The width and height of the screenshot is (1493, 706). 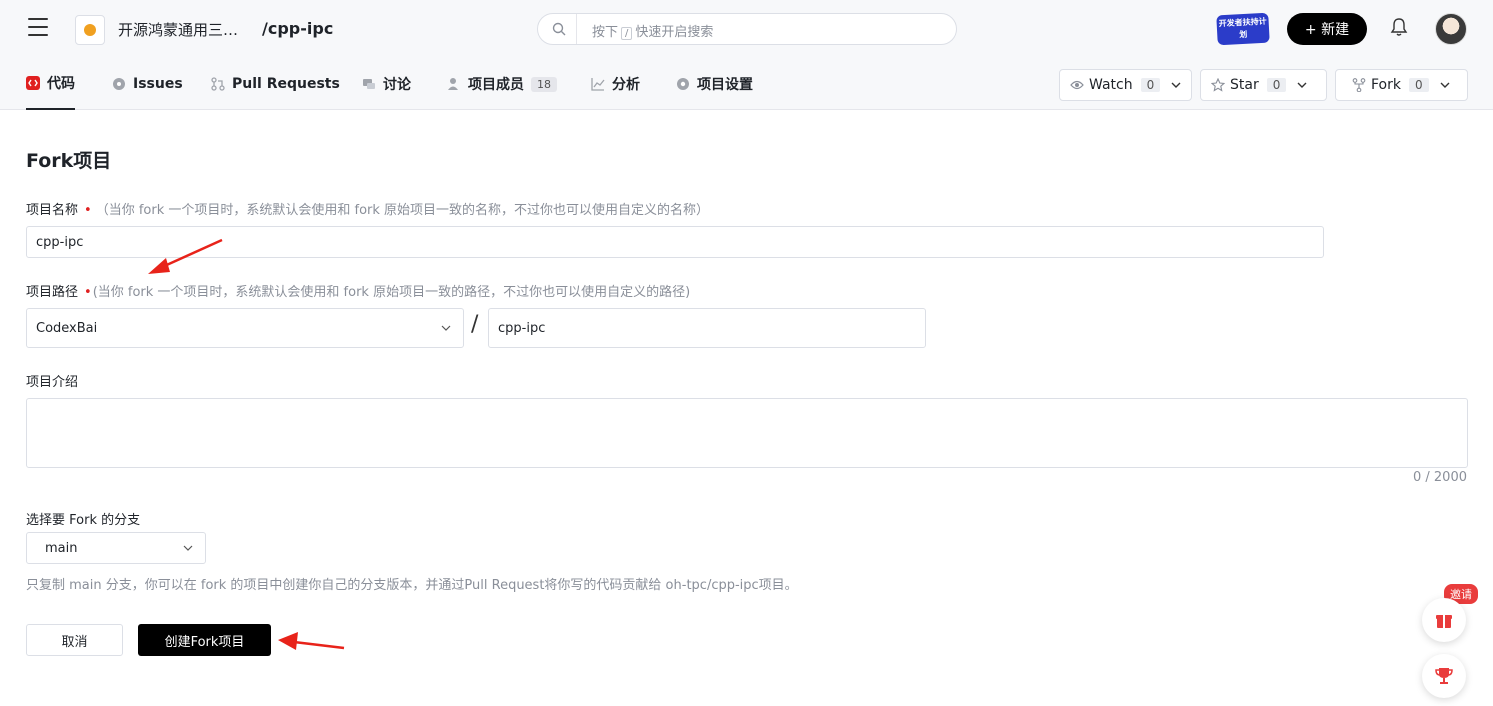 I want to click on analytics-icon, so click(x=598, y=84).